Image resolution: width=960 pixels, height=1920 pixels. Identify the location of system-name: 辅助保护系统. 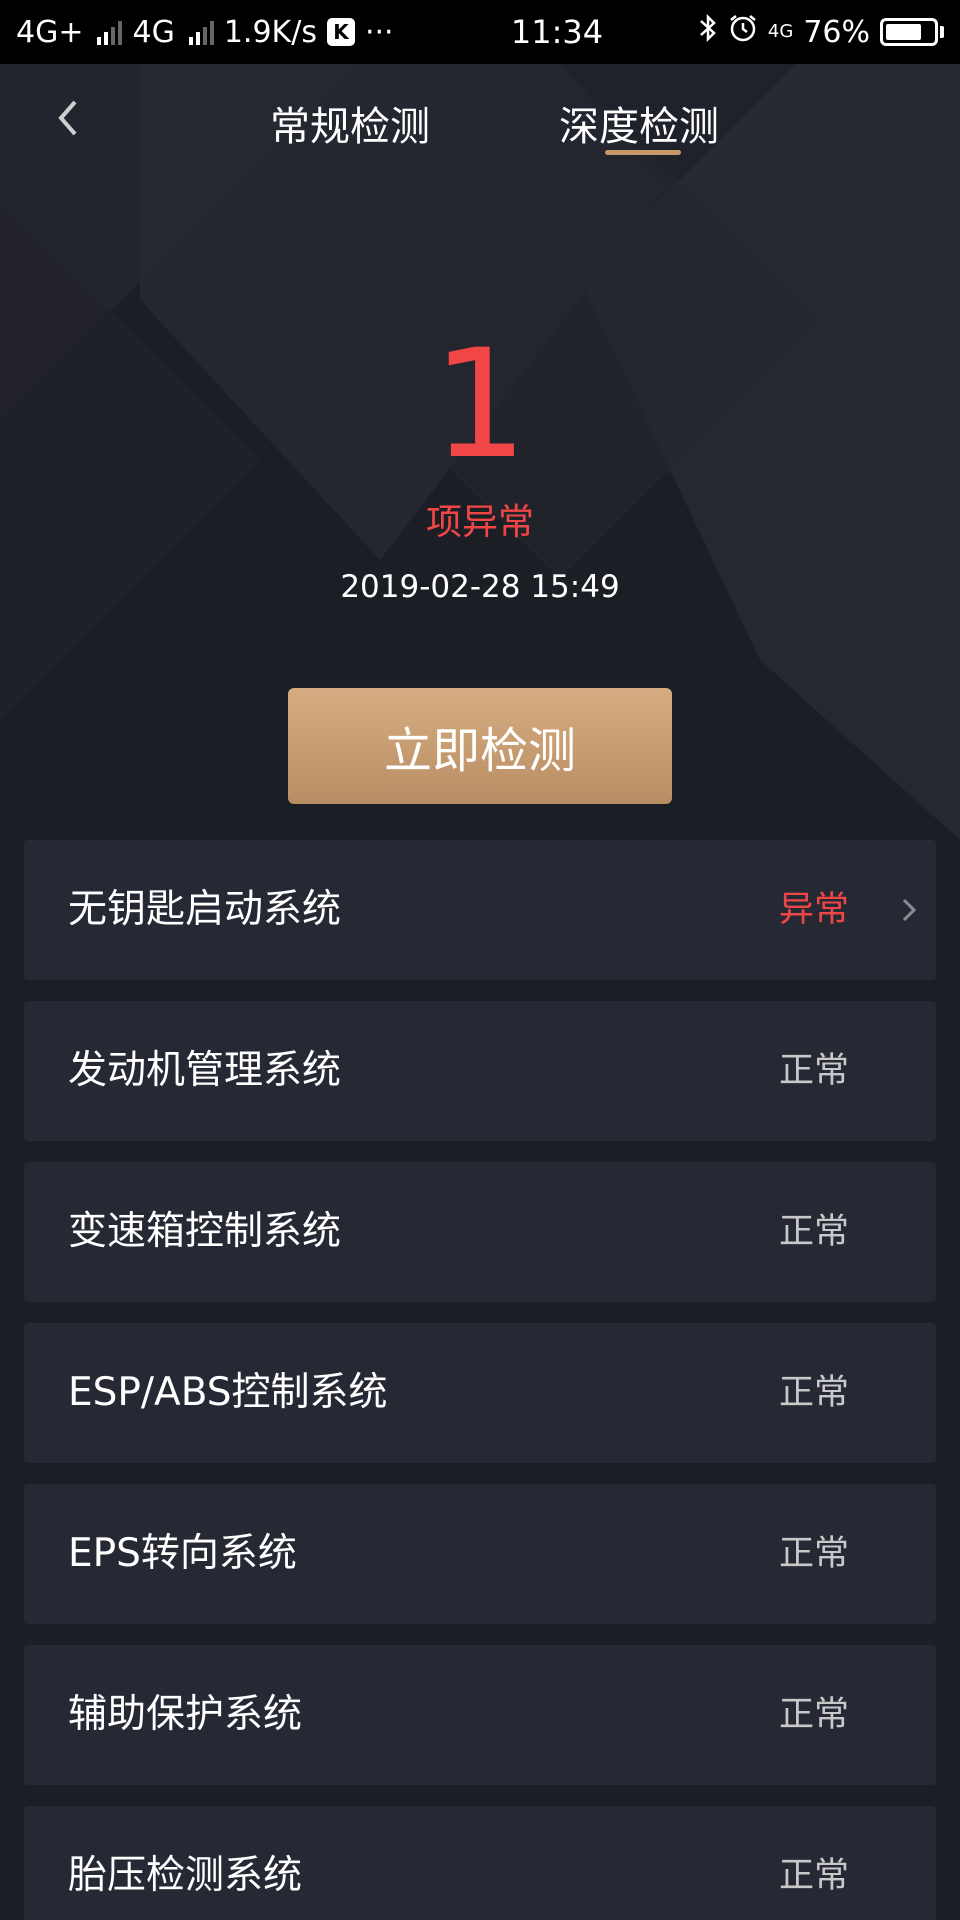
(185, 1714).